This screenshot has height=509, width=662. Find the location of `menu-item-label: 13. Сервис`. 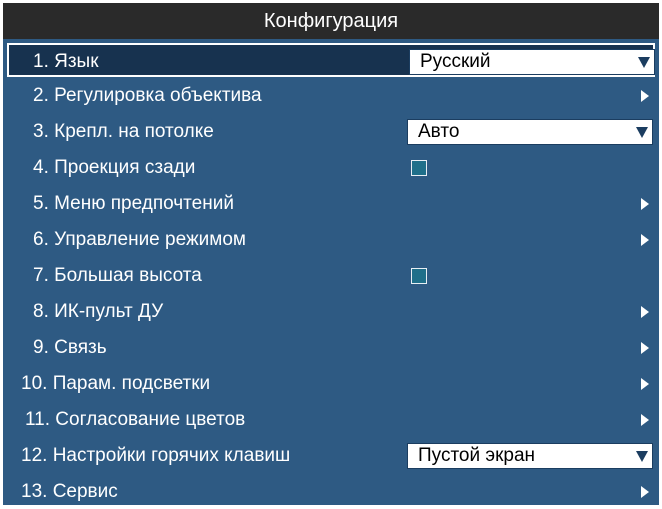

menu-item-label: 13. Сервис is located at coordinates (69, 491).